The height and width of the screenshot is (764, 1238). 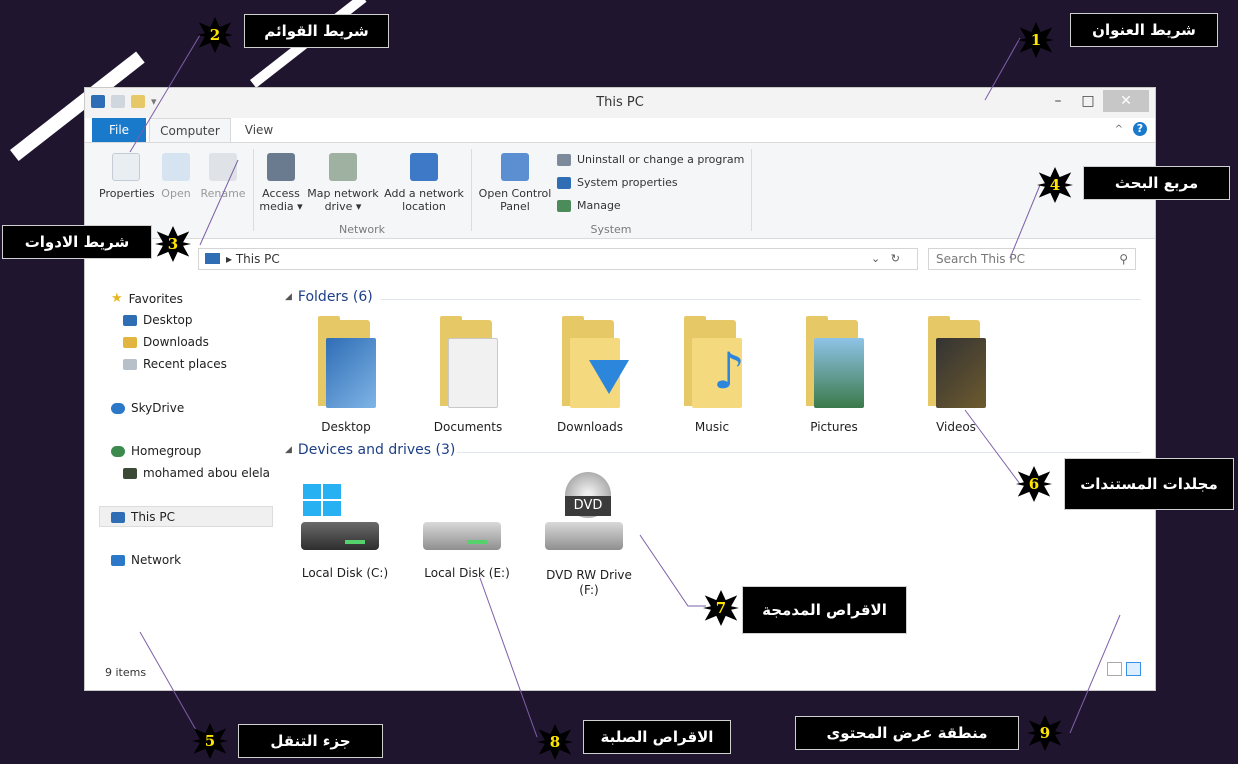 I want to click on callout-4-badge: 4, so click(x=1055, y=185).